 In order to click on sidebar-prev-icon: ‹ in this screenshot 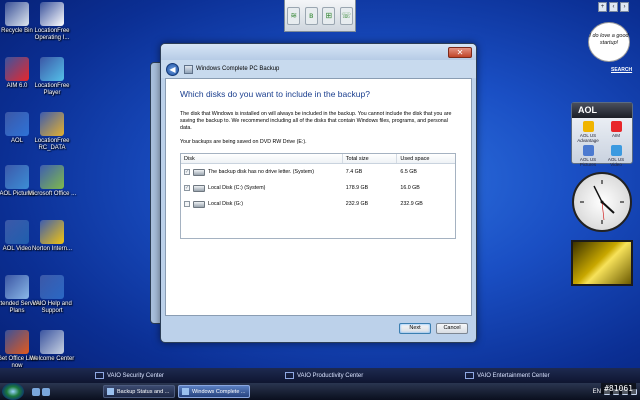, I will do `click(613, 7)`.